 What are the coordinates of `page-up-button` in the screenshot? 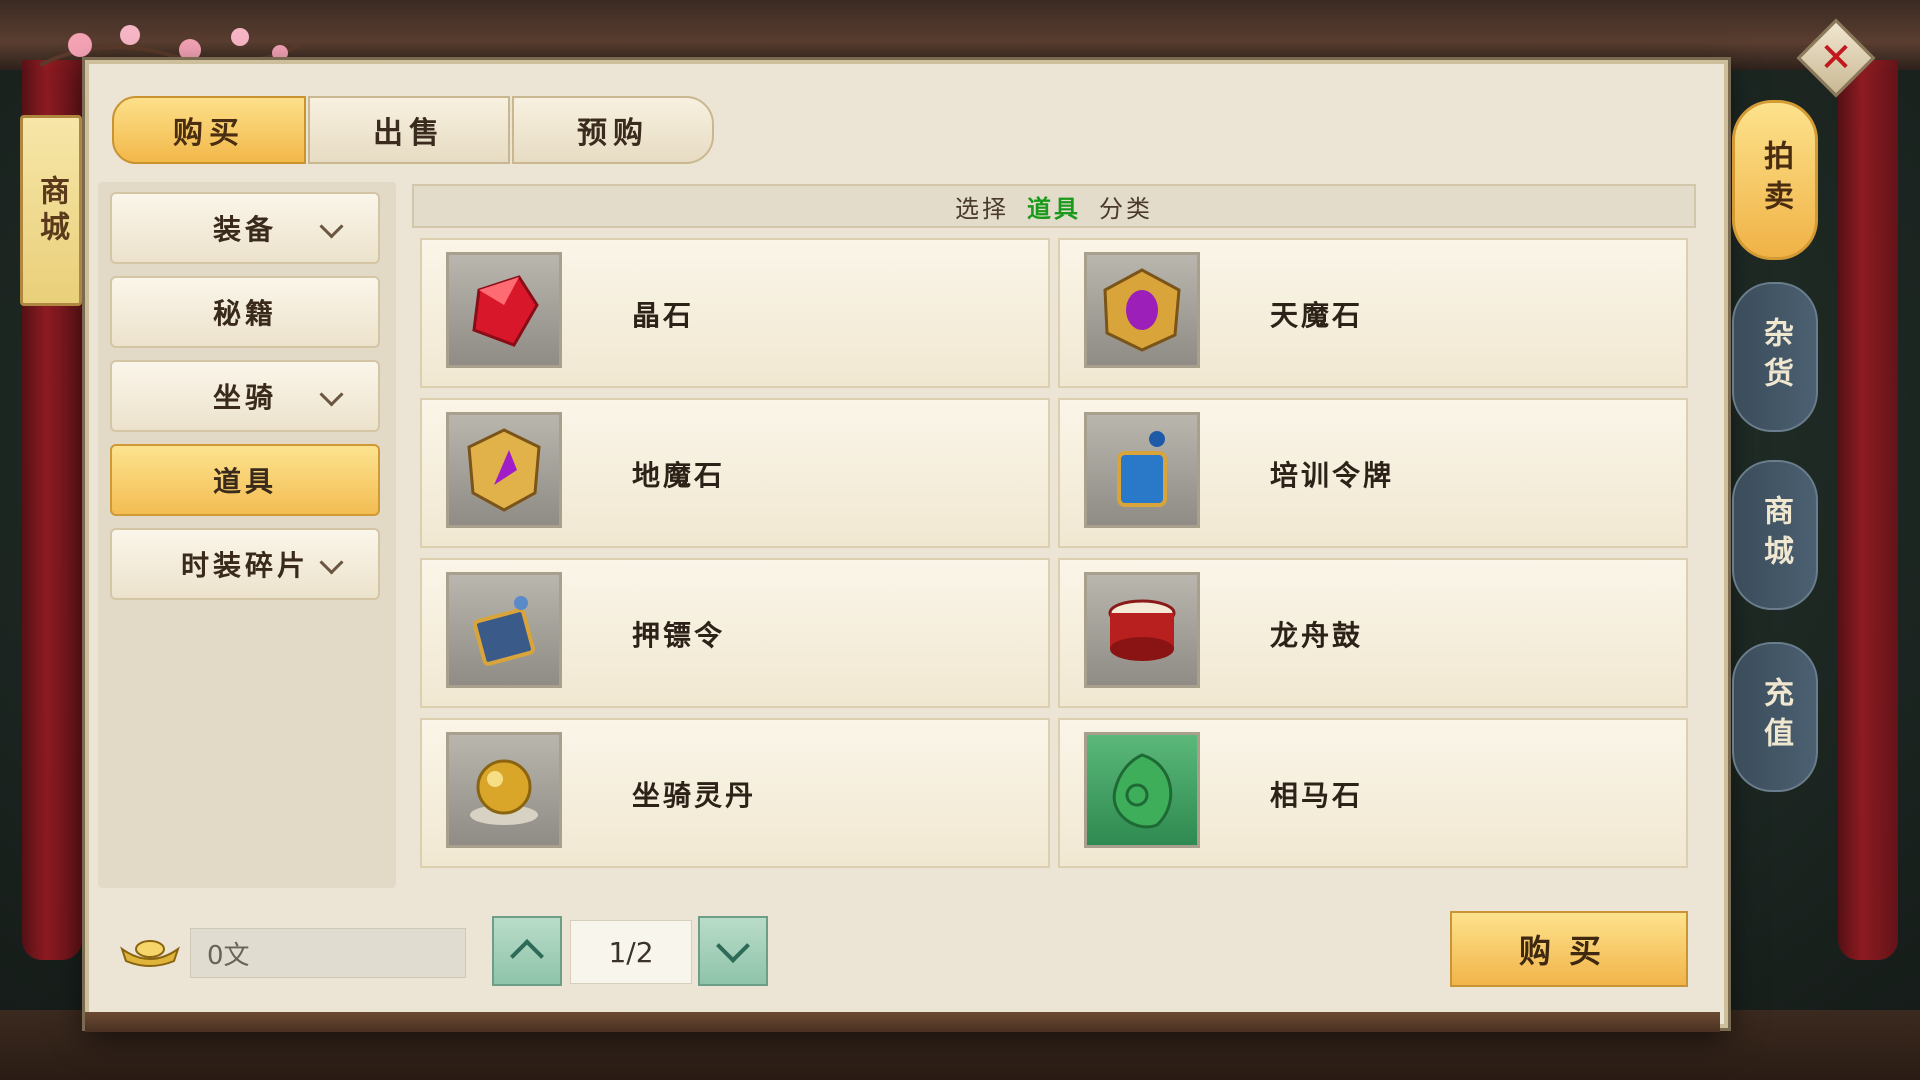 It's located at (527, 951).